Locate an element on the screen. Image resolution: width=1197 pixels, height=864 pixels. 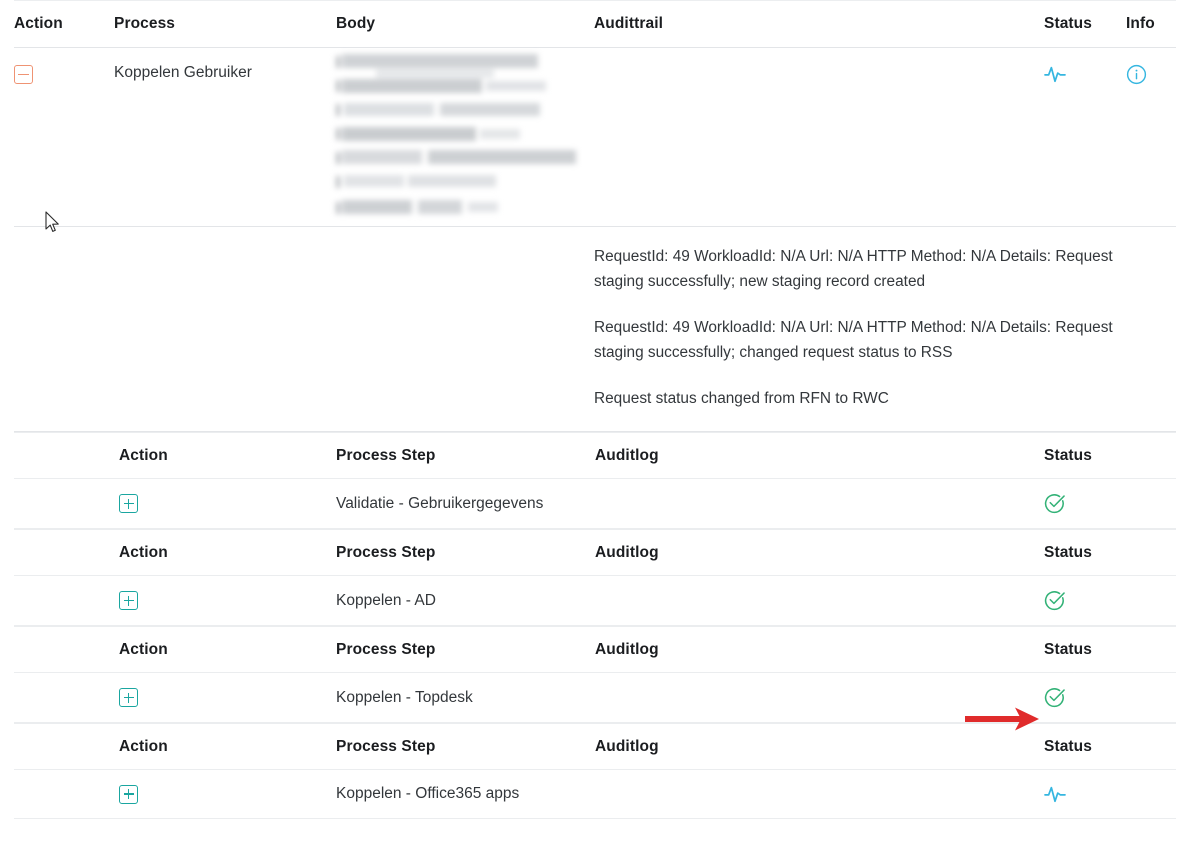
table-row: Koppelen - Office365 apps is located at coordinates (595, 794).